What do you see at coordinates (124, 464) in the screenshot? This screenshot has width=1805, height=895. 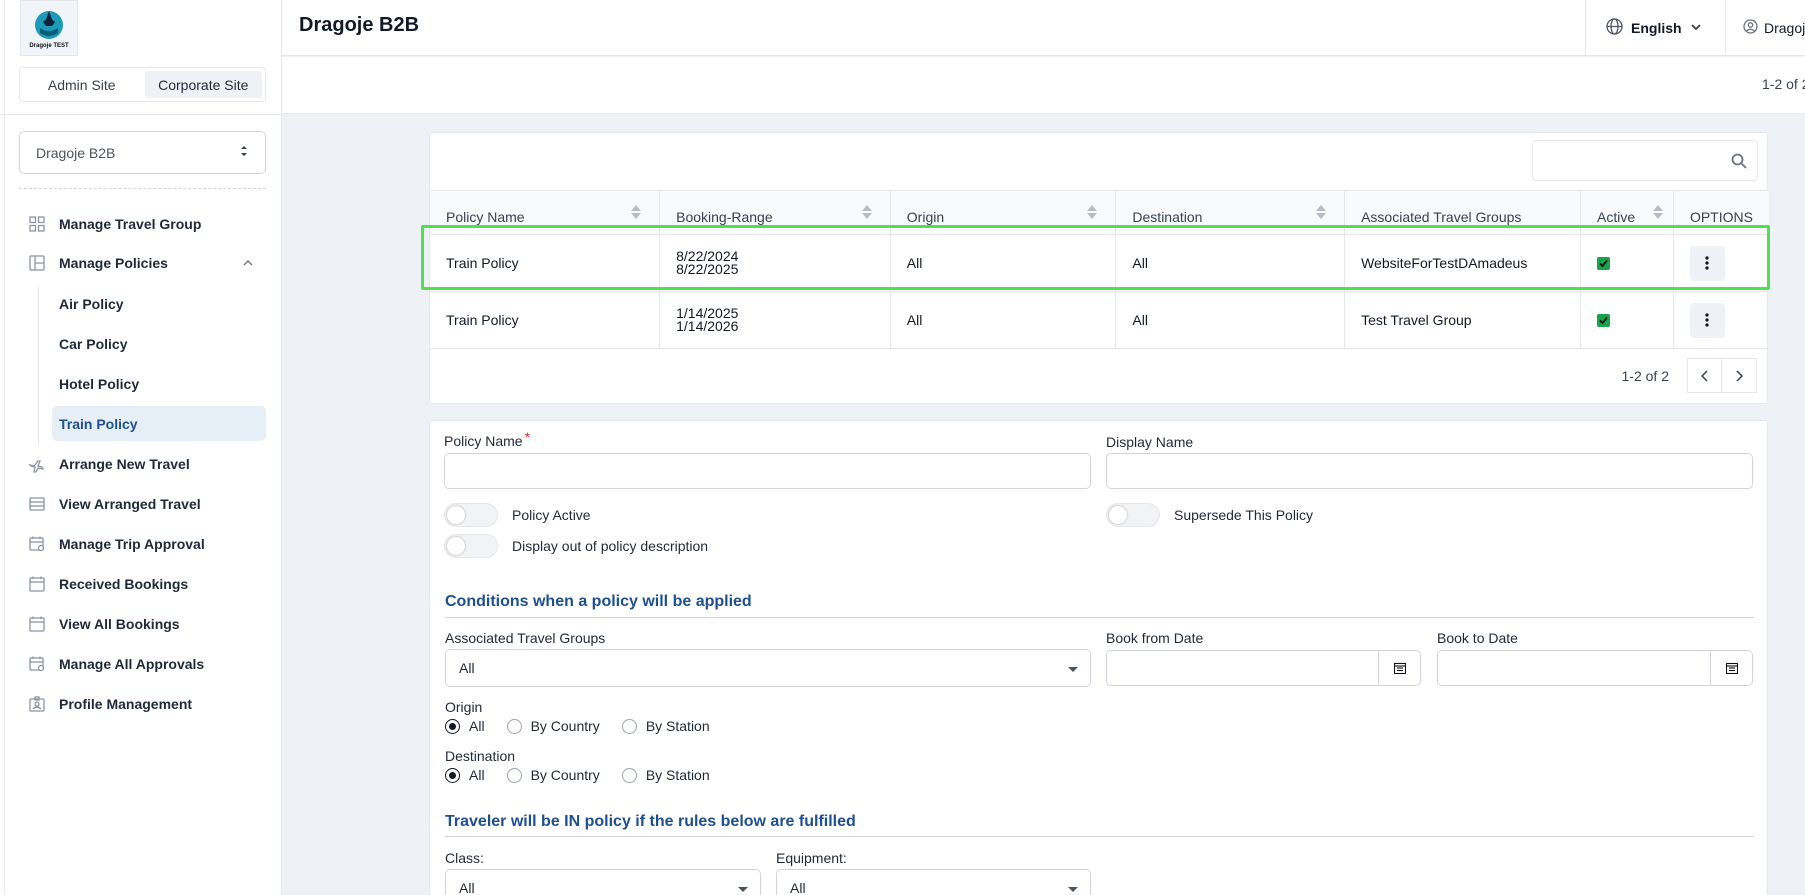 I see `nav-label: Arrange New Travel` at bounding box center [124, 464].